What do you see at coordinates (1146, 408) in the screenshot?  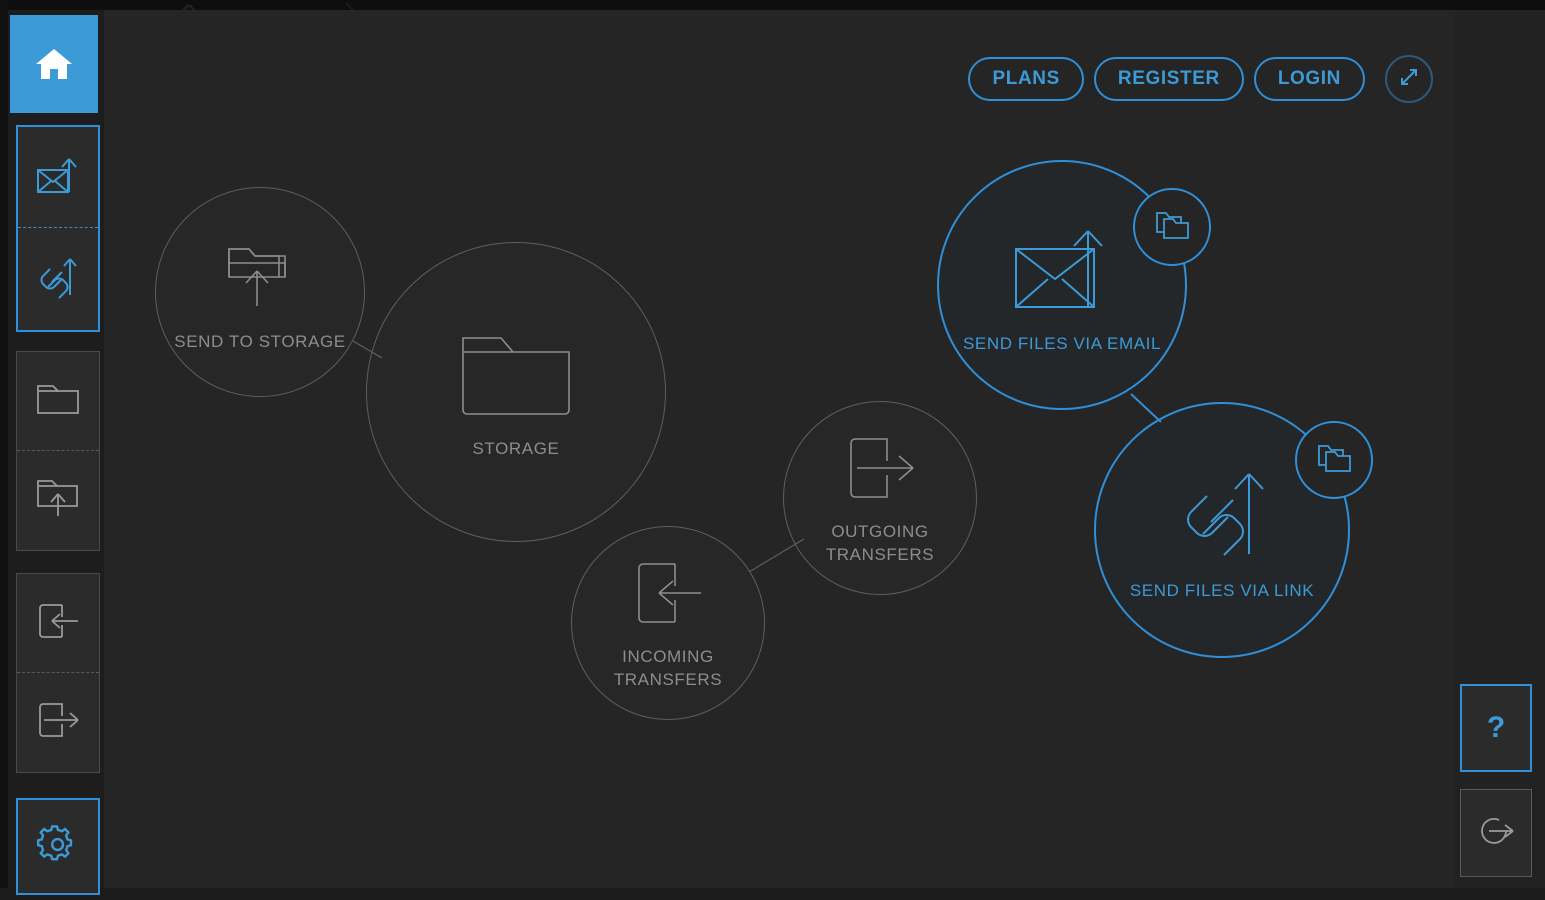 I see `edge-email-link` at bounding box center [1146, 408].